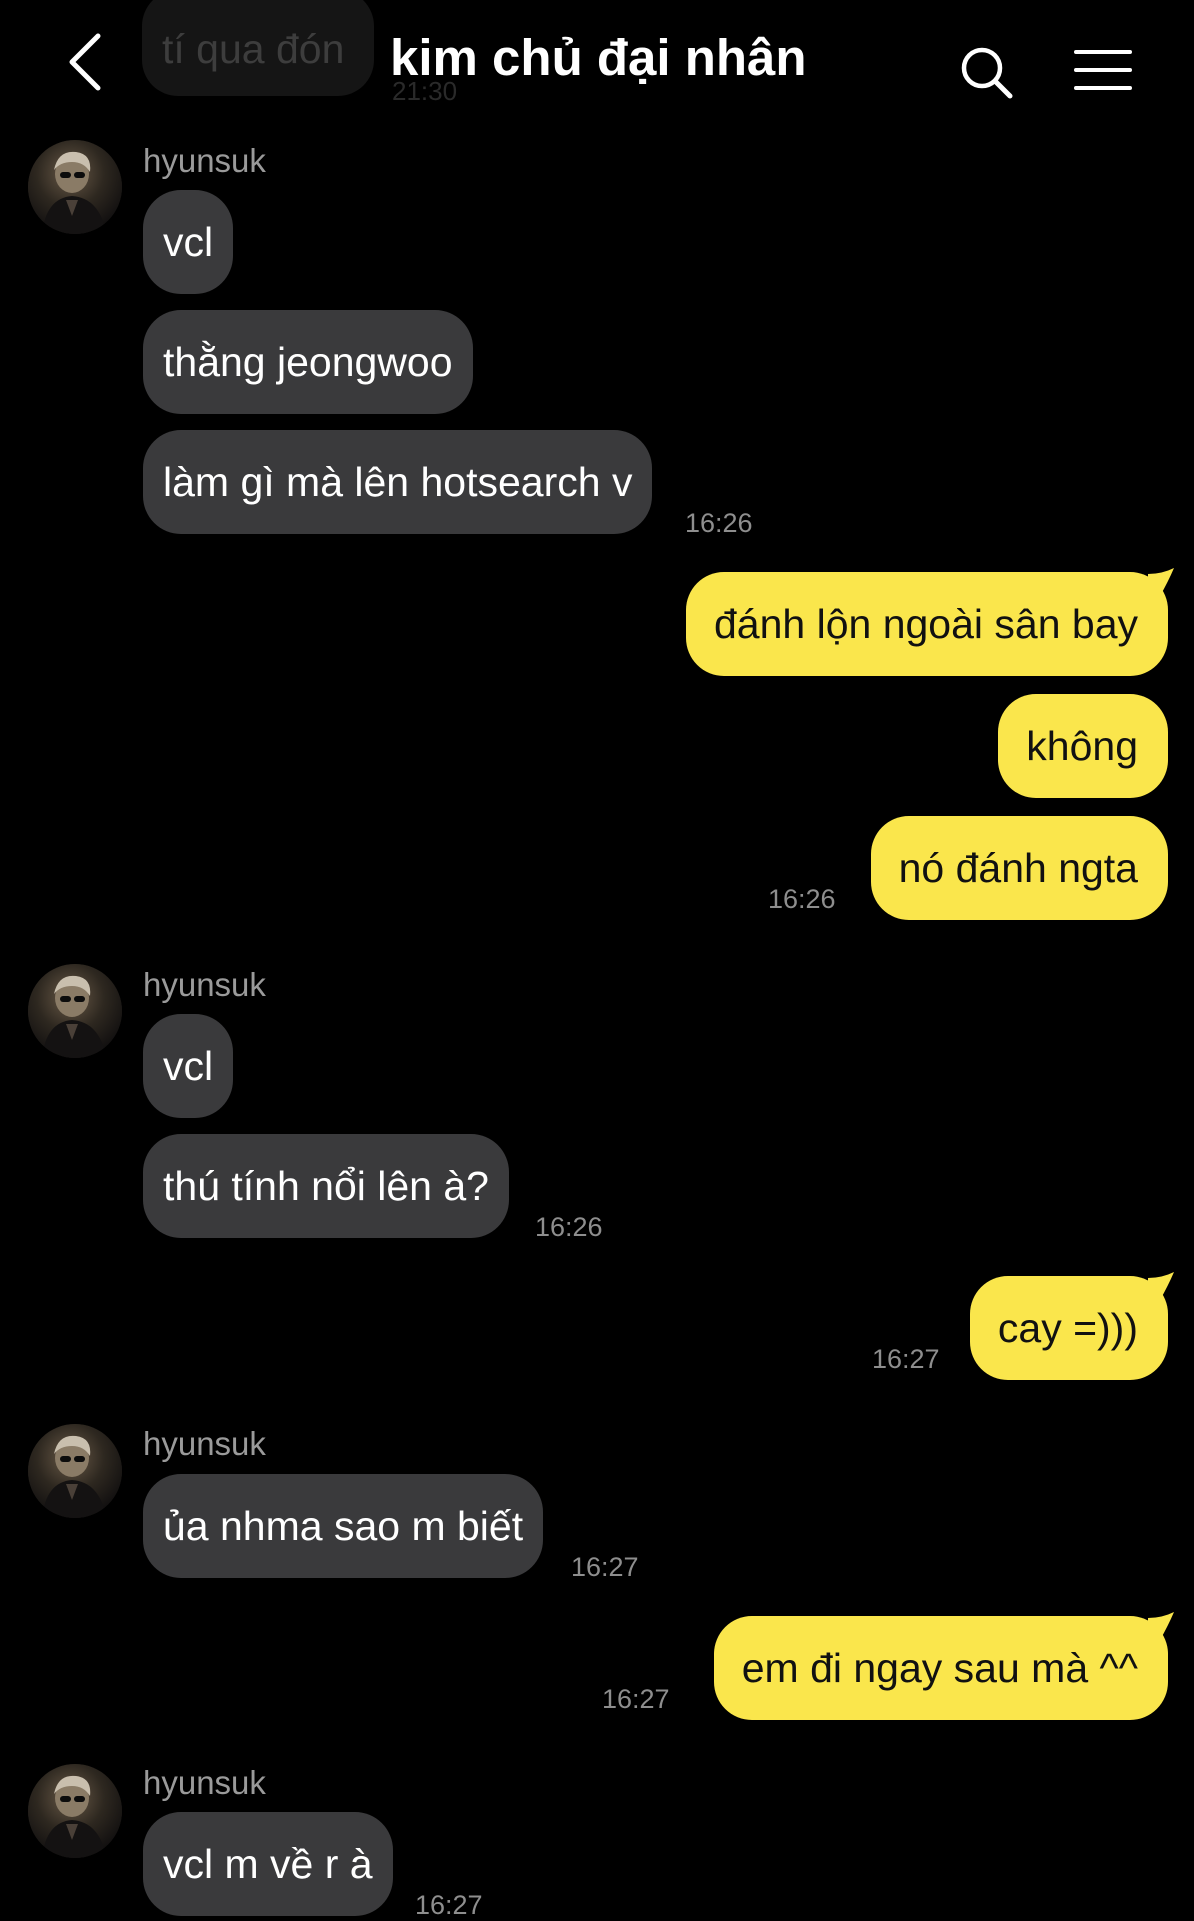  I want to click on outgoing-message: không, so click(1083, 746).